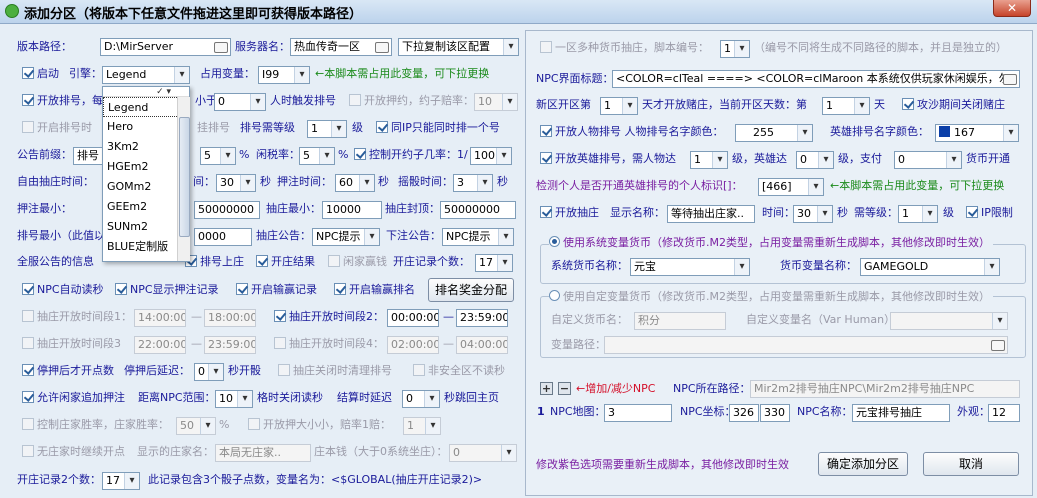 The width and height of the screenshot is (1037, 498). What do you see at coordinates (121, 481) in the screenshot?
I see `record2-select: 17` at bounding box center [121, 481].